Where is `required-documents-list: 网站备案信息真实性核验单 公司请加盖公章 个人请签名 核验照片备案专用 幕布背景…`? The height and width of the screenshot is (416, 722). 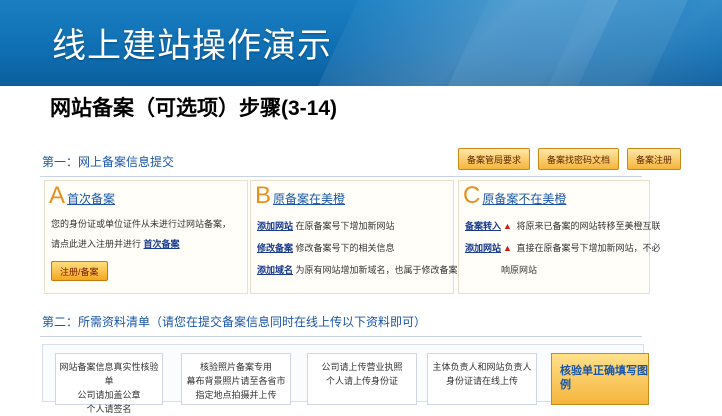
required-documents-list: 网站备案信息真实性核验单 公司请加盖公章 个人请签名 核验照片备案专用 幕布背景… is located at coordinates (345, 379).